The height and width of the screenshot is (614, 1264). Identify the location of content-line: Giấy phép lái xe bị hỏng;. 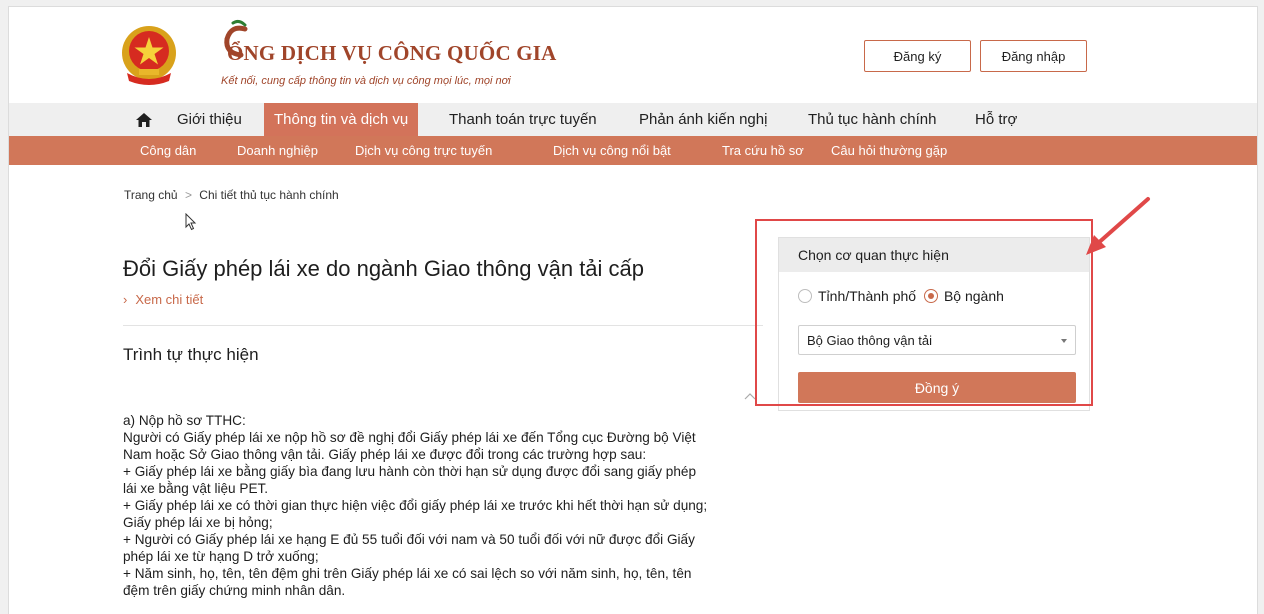
(198, 522).